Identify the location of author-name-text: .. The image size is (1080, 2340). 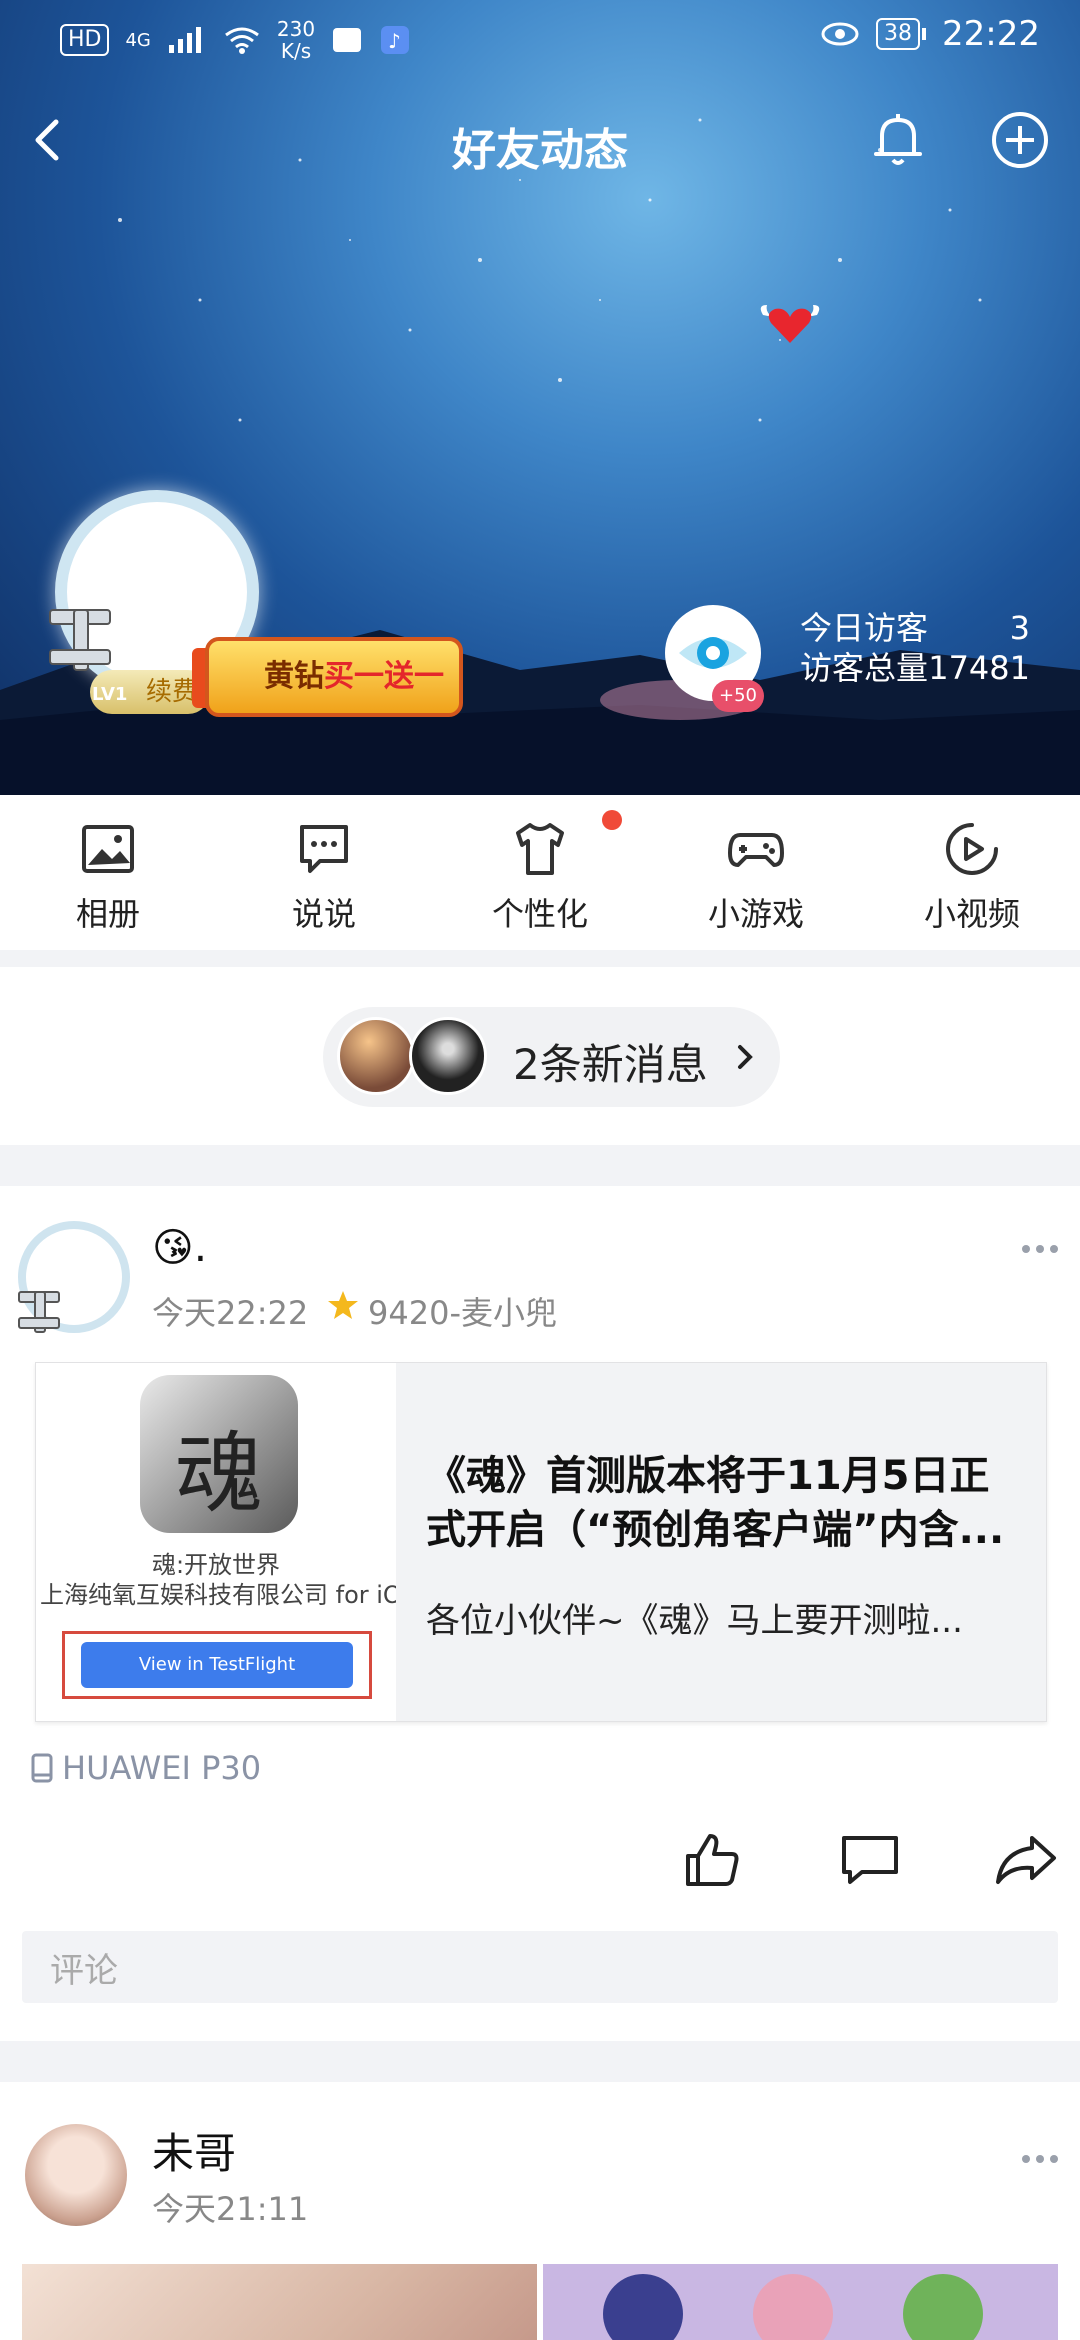
(200, 1246).